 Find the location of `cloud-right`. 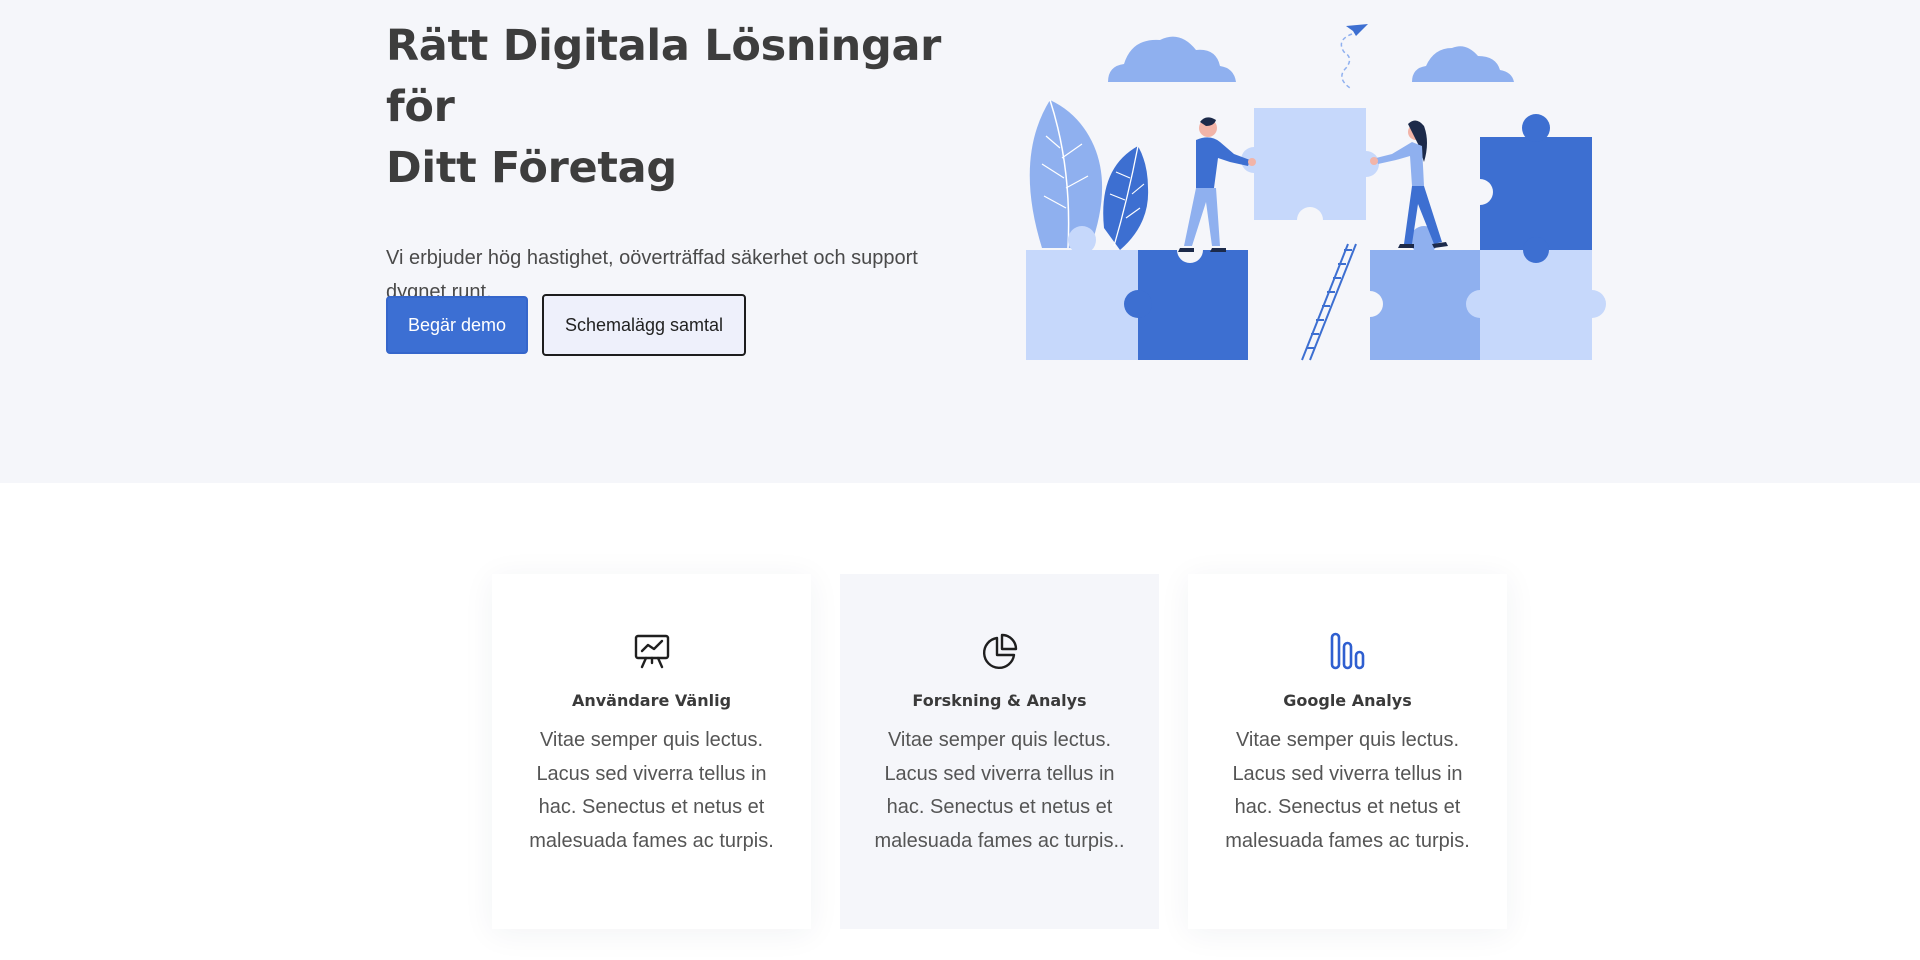

cloud-right is located at coordinates (1463, 64).